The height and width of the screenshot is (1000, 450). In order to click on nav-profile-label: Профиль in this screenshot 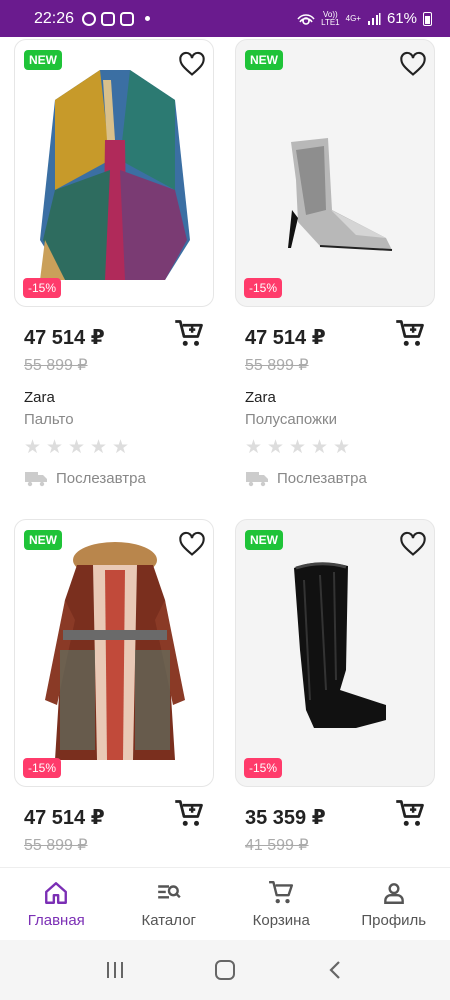, I will do `click(394, 920)`.